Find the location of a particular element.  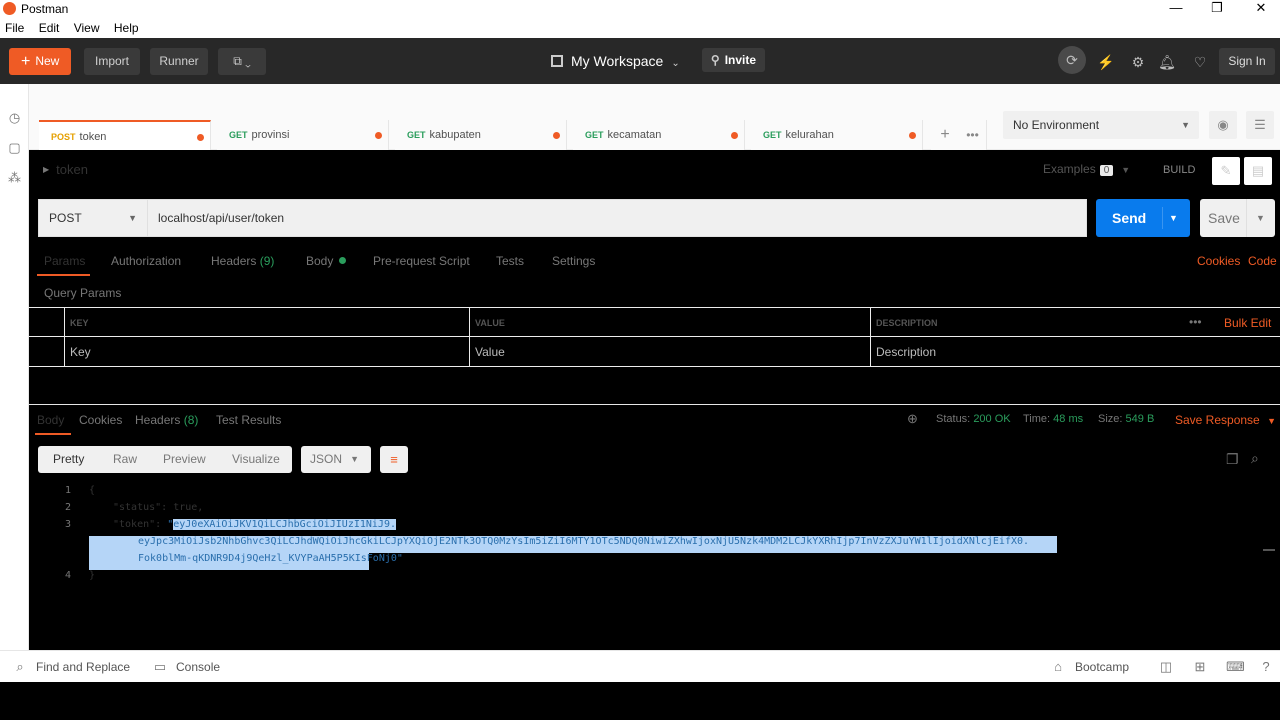

tab-params: Params is located at coordinates (63, 265).